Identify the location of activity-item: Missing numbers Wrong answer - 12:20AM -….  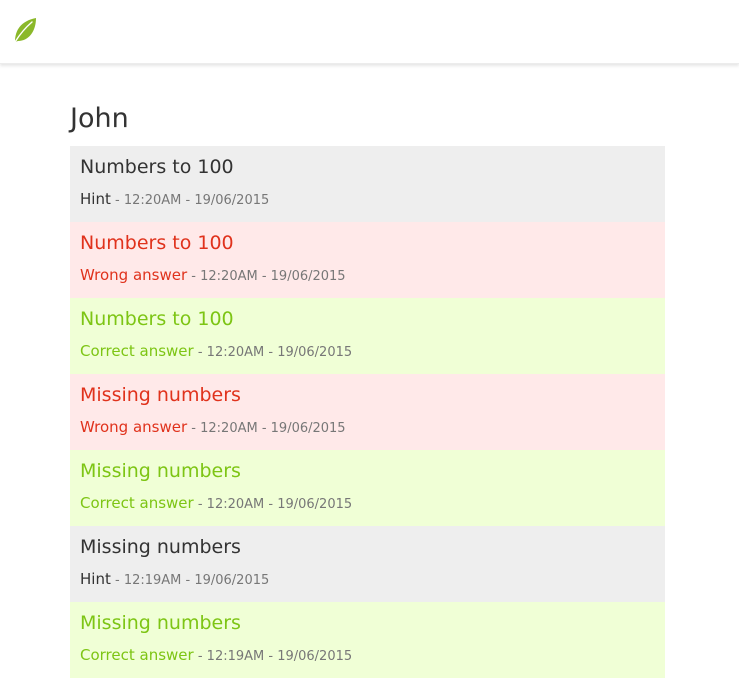
(367, 412).